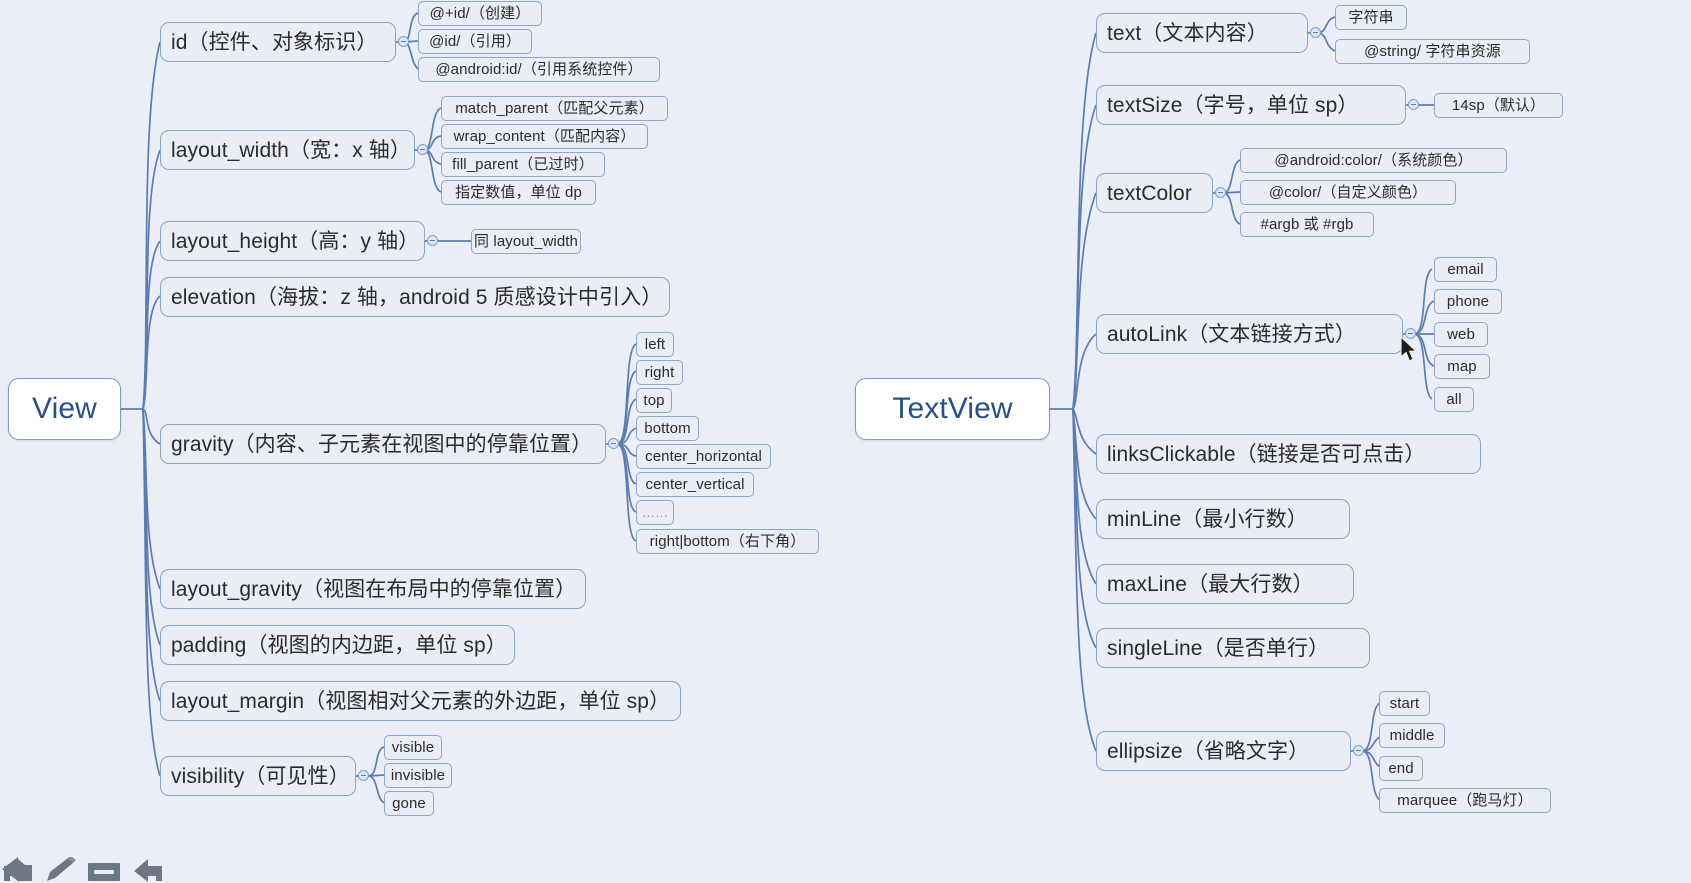 The image size is (1691, 883). Describe the element at coordinates (1223, 751) in the screenshot. I see `node-tv-ellipsize: ellipsize（省略文字）` at that location.